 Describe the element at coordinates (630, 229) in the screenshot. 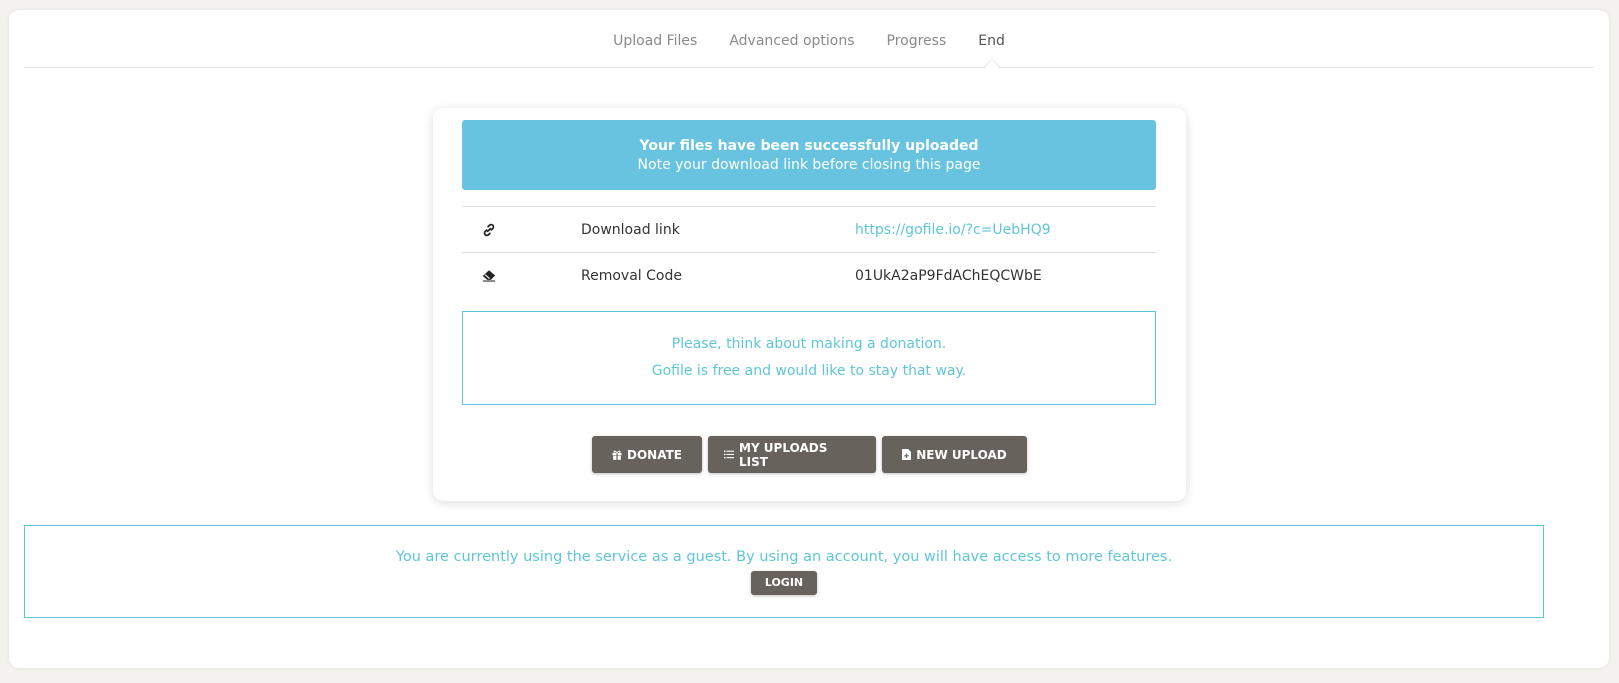

I see `download-link-label: Download link` at that location.